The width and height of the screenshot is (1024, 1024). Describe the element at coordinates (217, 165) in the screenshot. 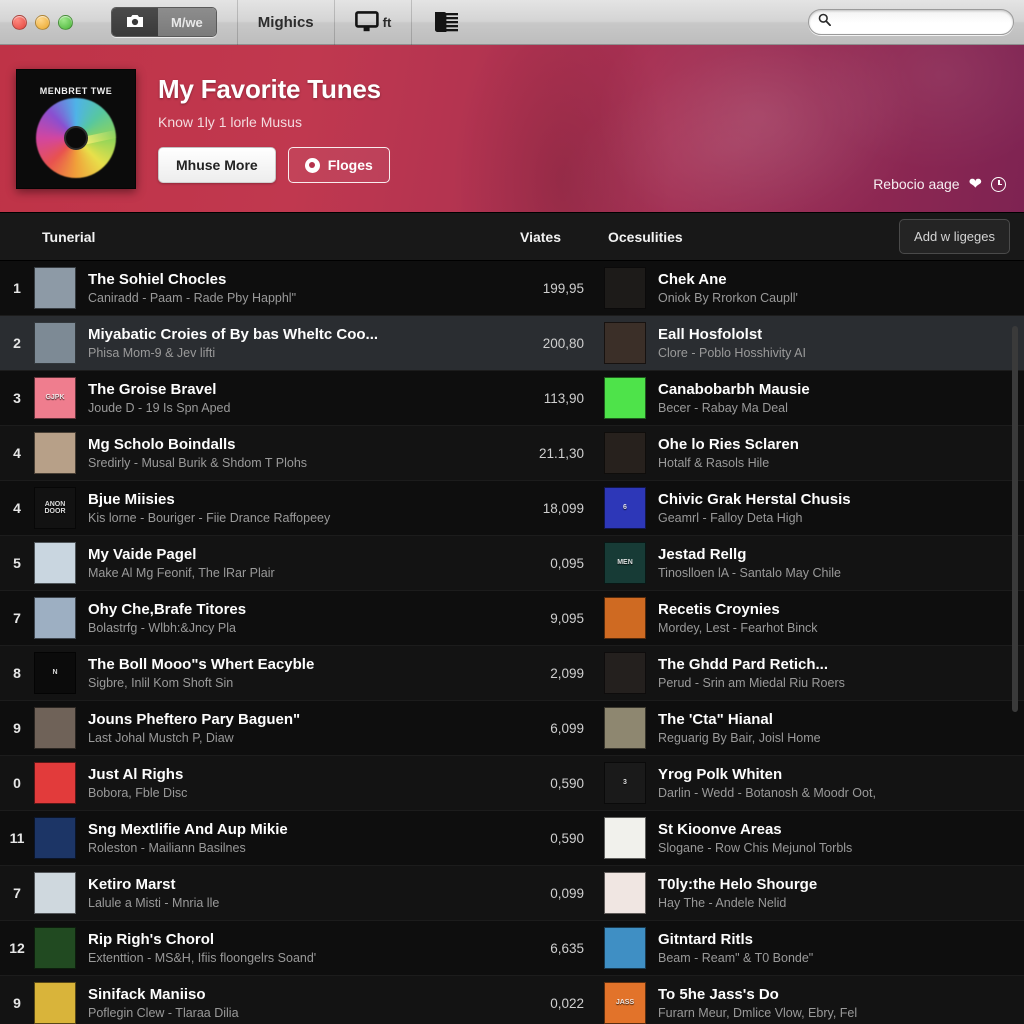

I see `muse-more-button: Mhuse More` at that location.